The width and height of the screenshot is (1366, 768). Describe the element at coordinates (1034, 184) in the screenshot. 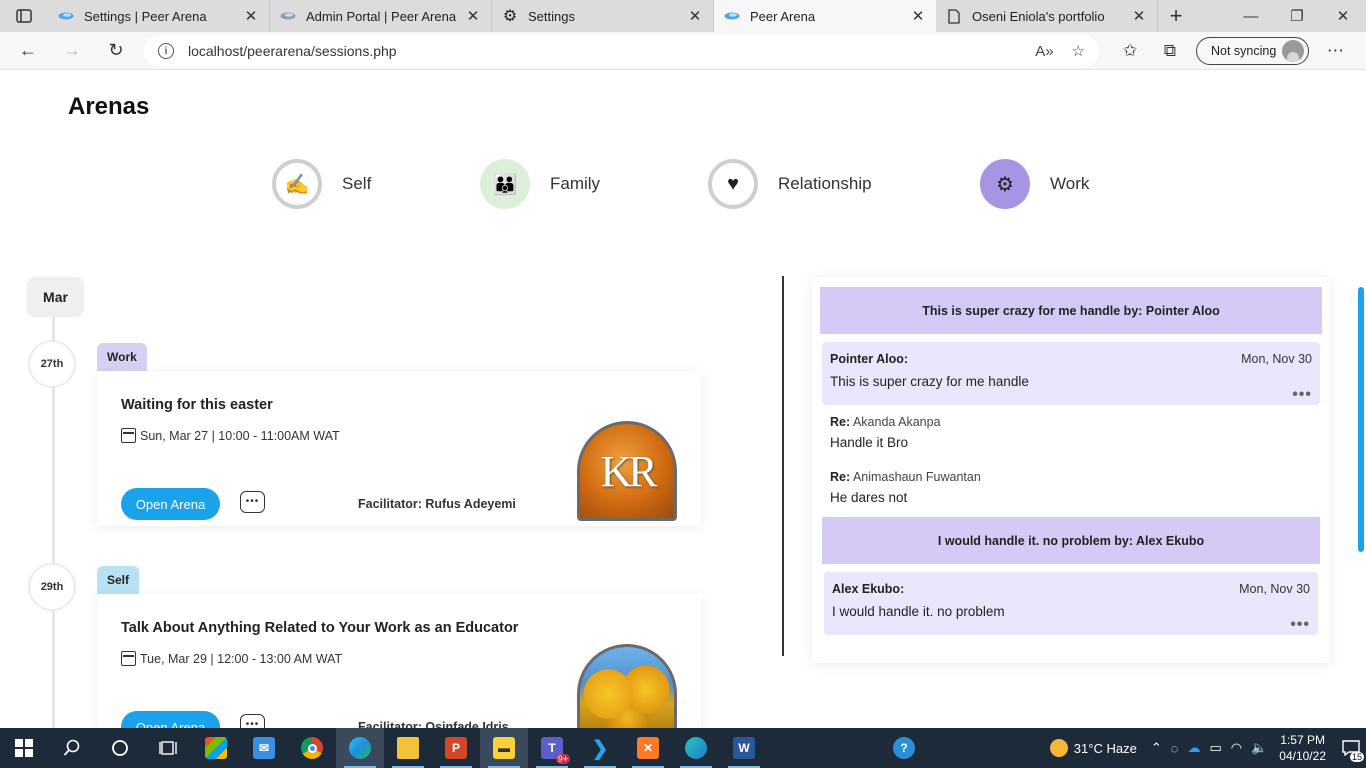

I see `arena-category-work: ⚙ Work` at that location.